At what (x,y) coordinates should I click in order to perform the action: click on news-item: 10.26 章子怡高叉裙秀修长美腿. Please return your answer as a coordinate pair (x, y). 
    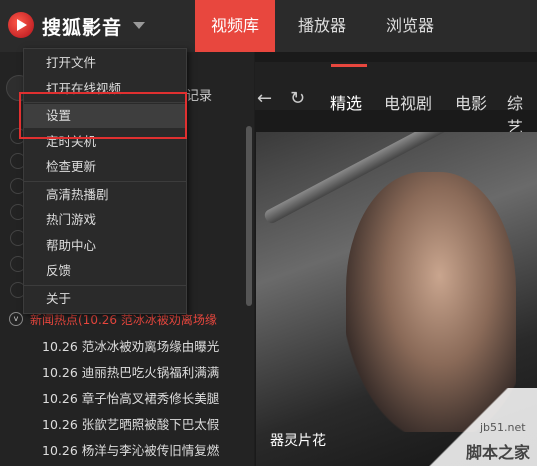
    Looking at the image, I should click on (142, 397).